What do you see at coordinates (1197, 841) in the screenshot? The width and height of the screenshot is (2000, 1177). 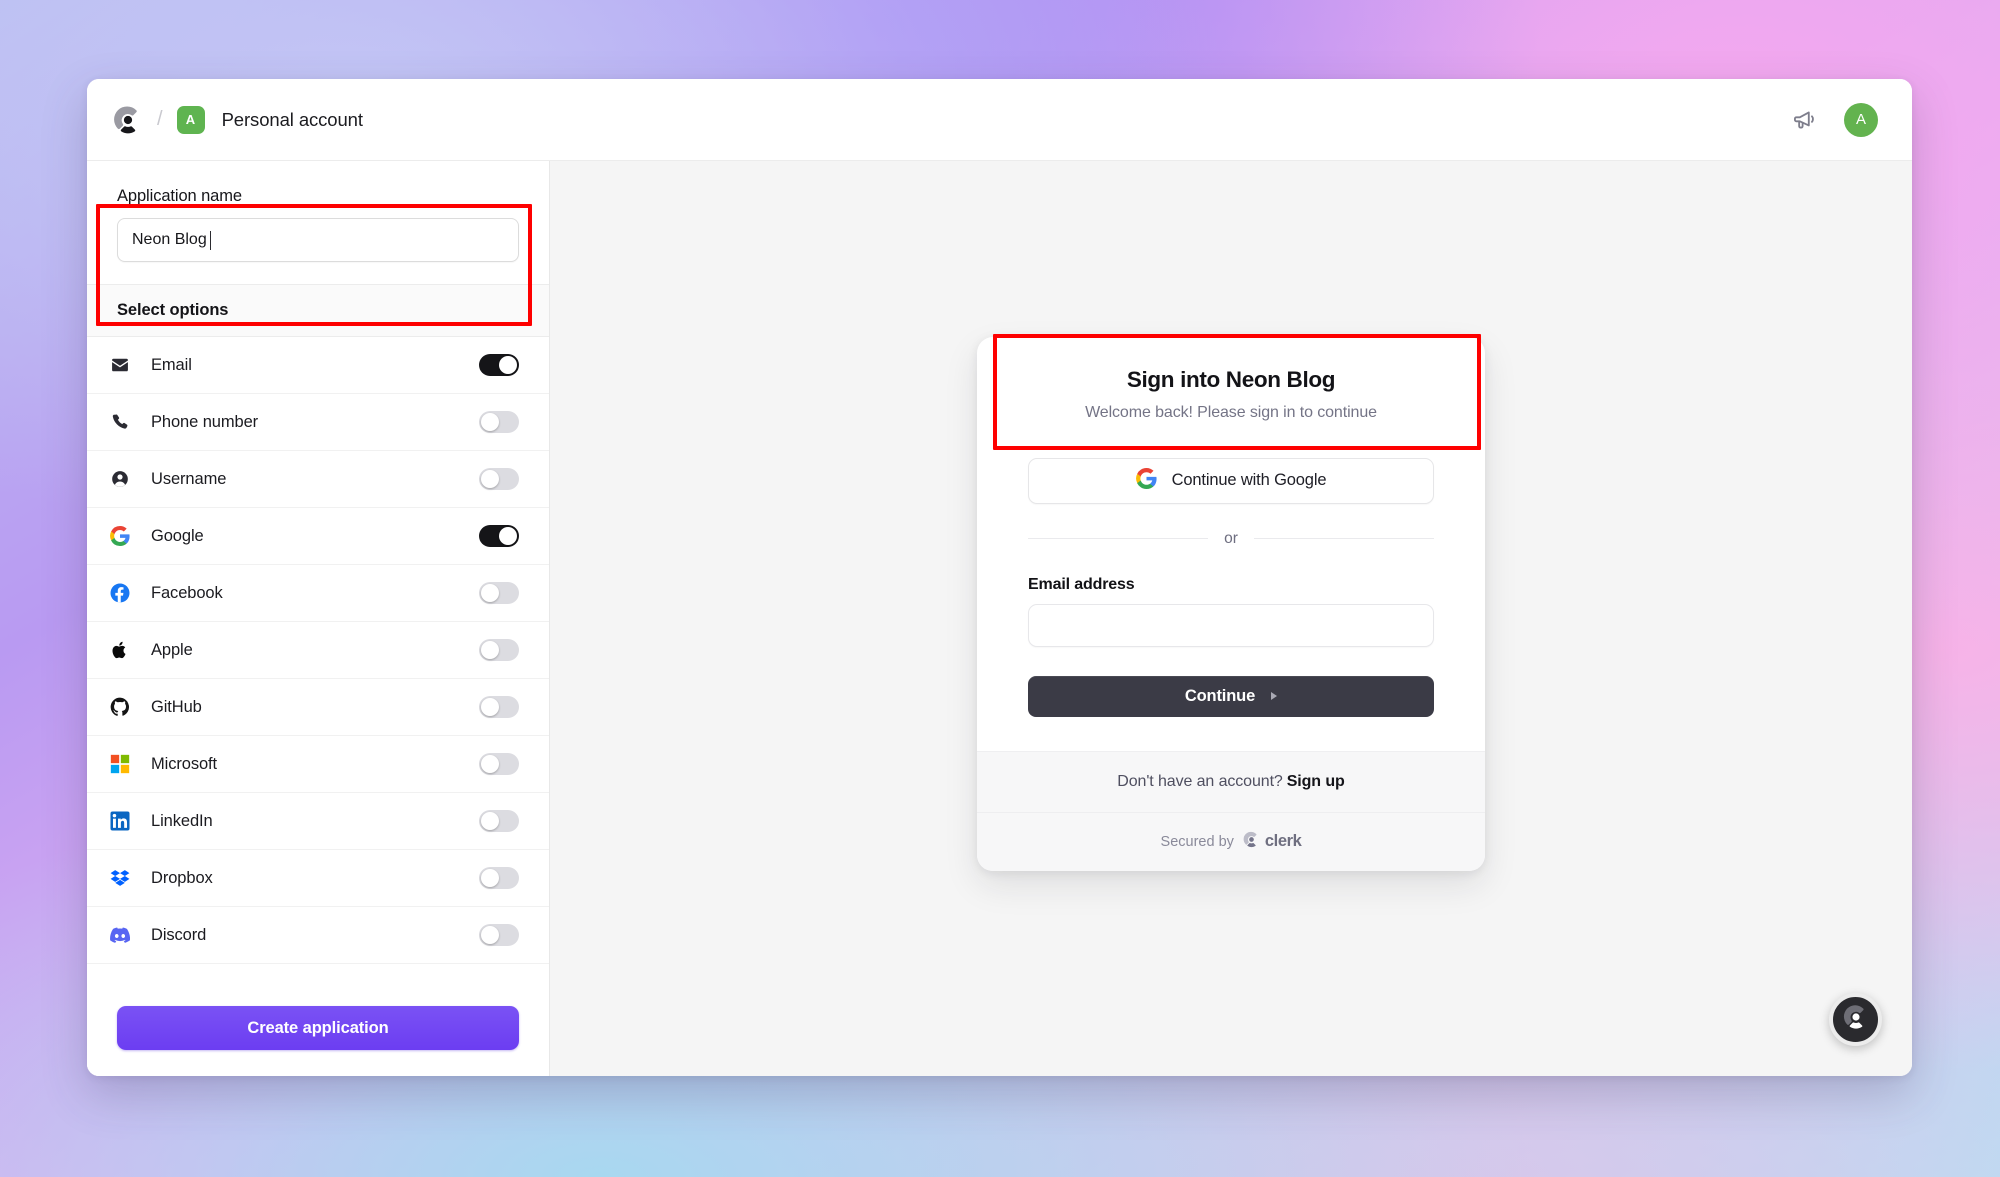 I see `secured-by-text: Secured by` at bounding box center [1197, 841].